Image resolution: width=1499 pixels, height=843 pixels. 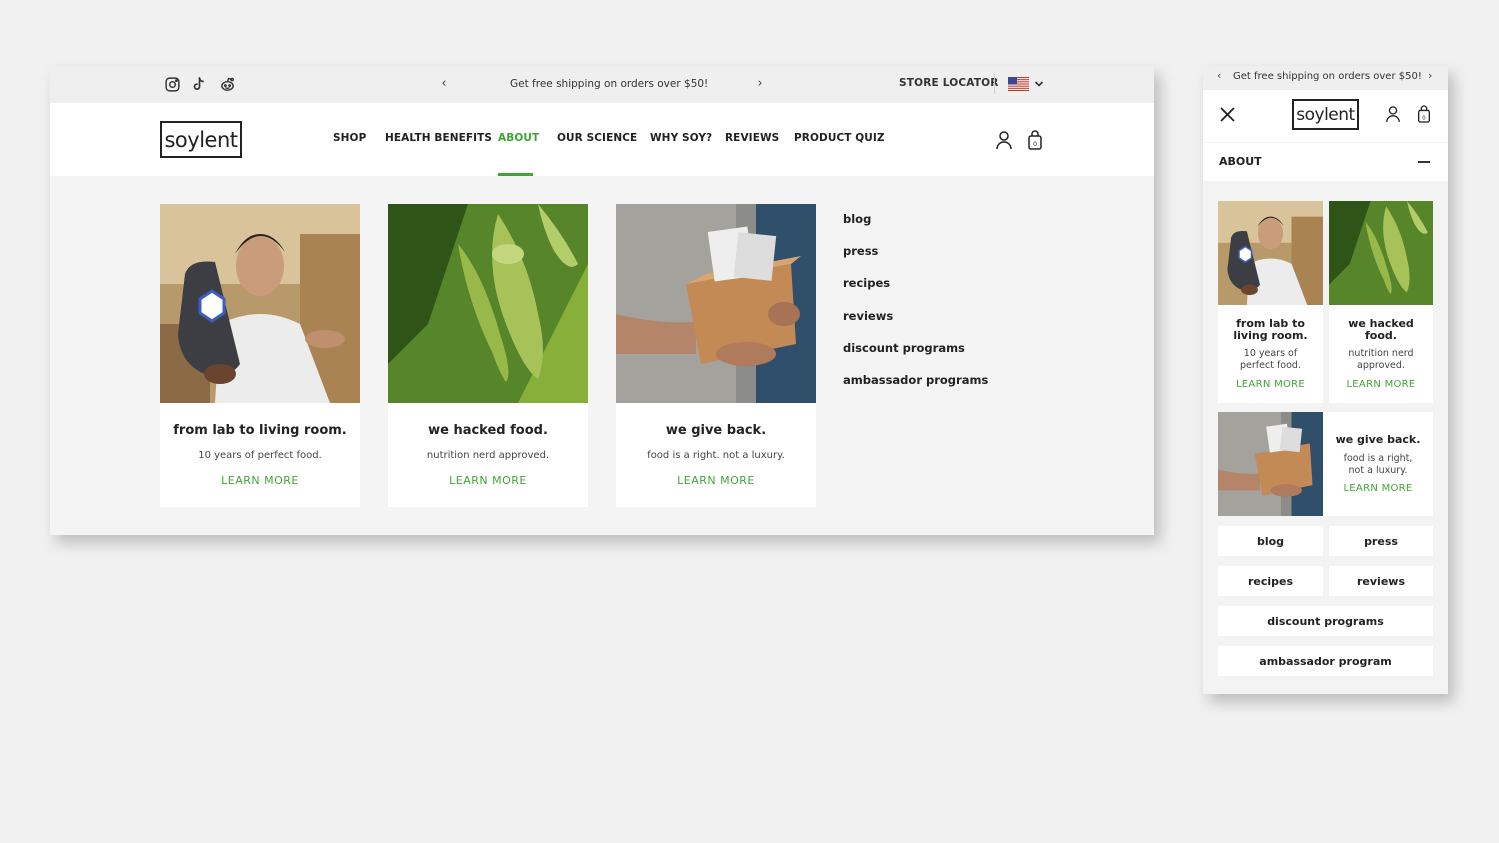 What do you see at coordinates (1270, 335) in the screenshot?
I see `card-title-line2: living room.` at bounding box center [1270, 335].